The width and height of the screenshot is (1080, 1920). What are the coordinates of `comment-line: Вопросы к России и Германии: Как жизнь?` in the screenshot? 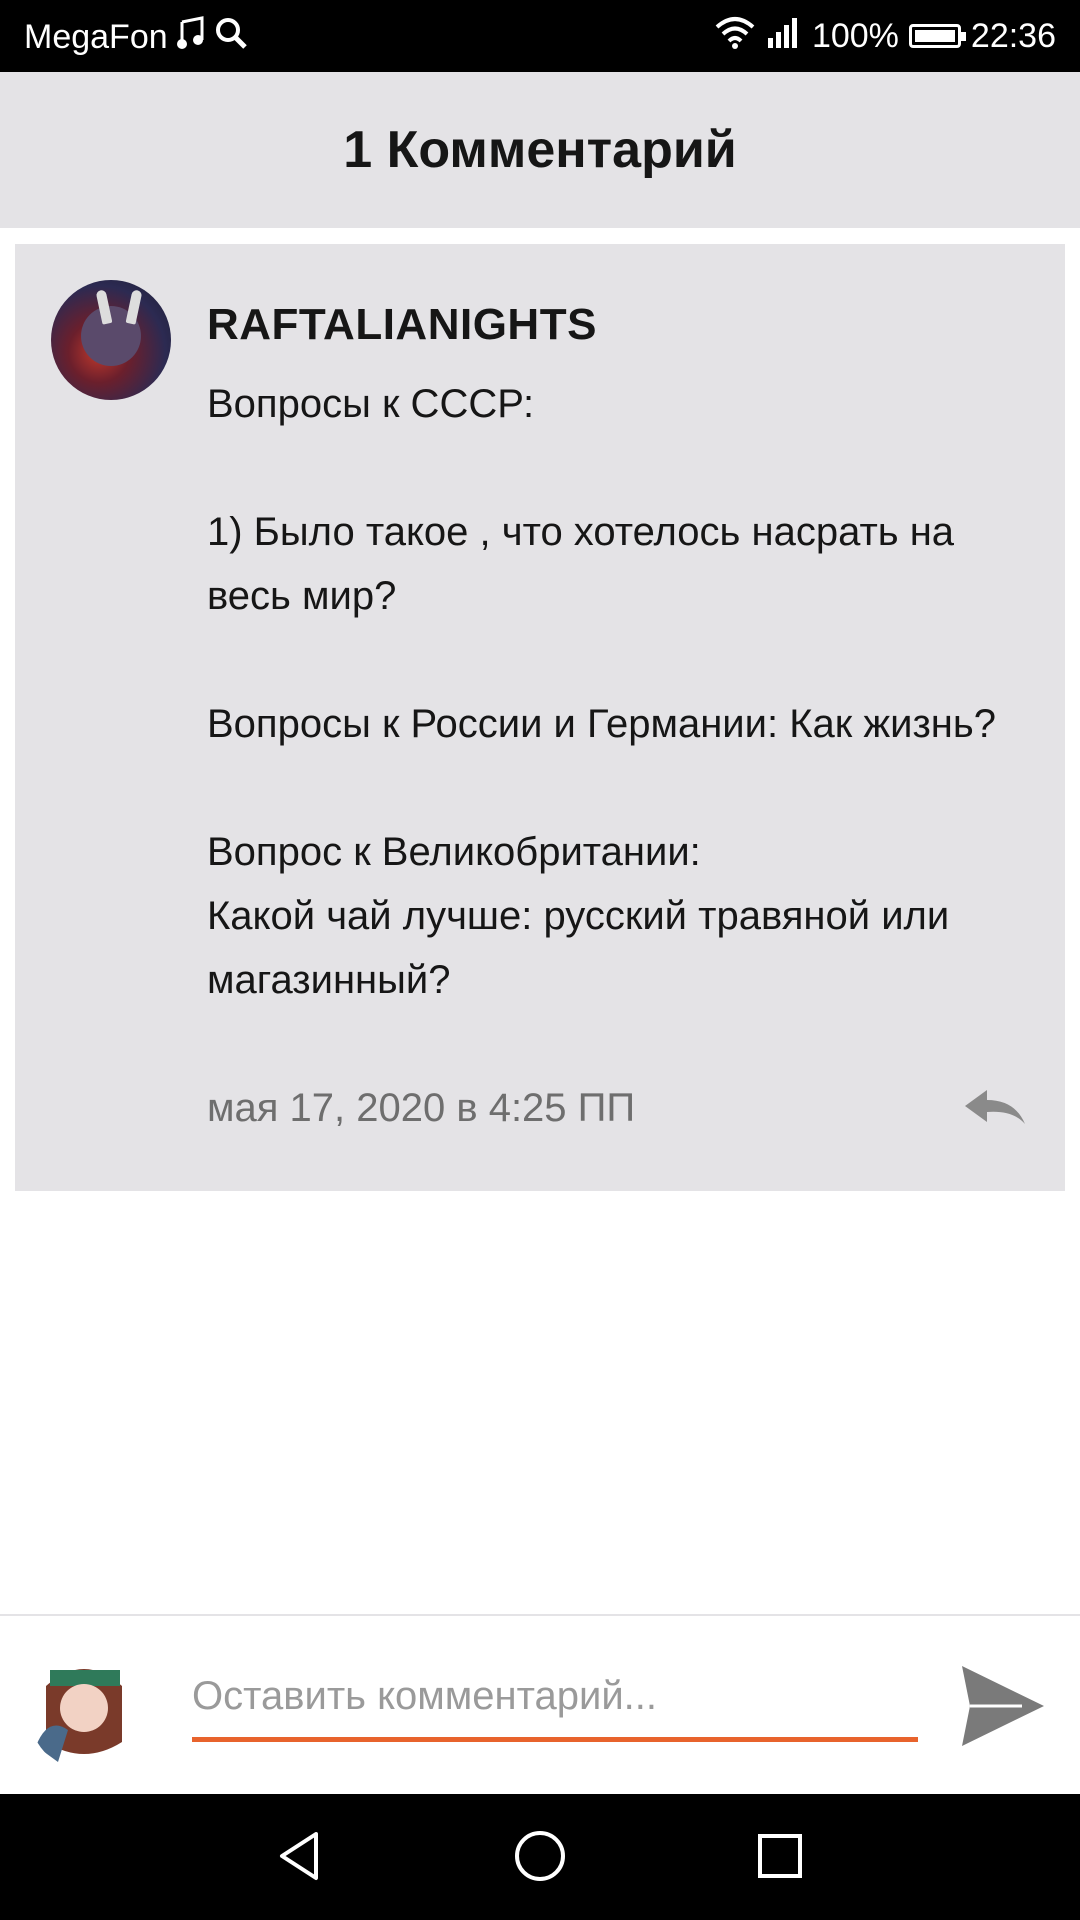 It's located at (601, 724).